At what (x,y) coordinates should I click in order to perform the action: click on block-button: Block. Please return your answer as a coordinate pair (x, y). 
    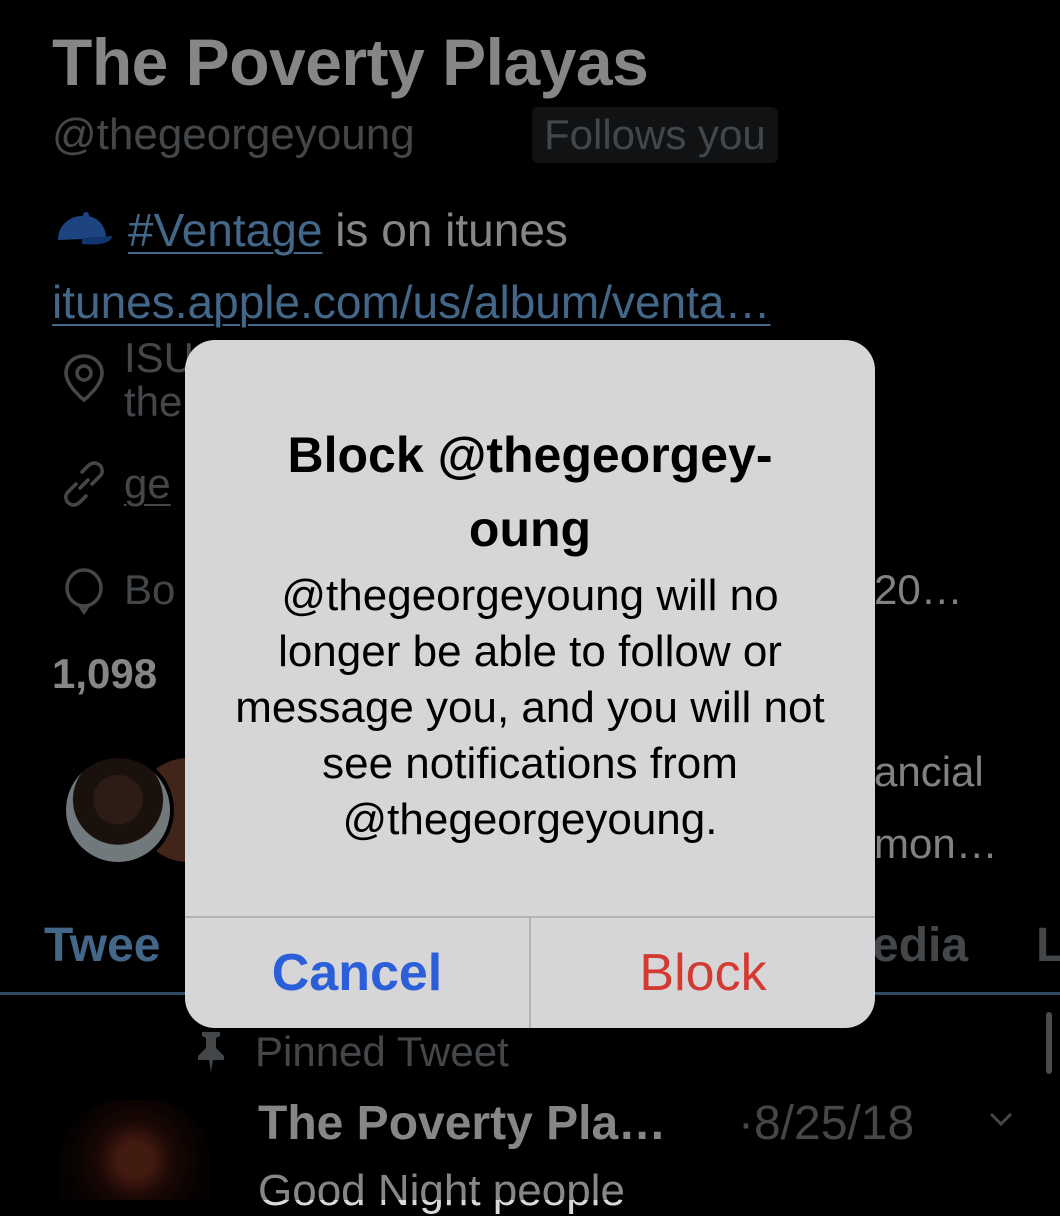
    Looking at the image, I should click on (703, 973).